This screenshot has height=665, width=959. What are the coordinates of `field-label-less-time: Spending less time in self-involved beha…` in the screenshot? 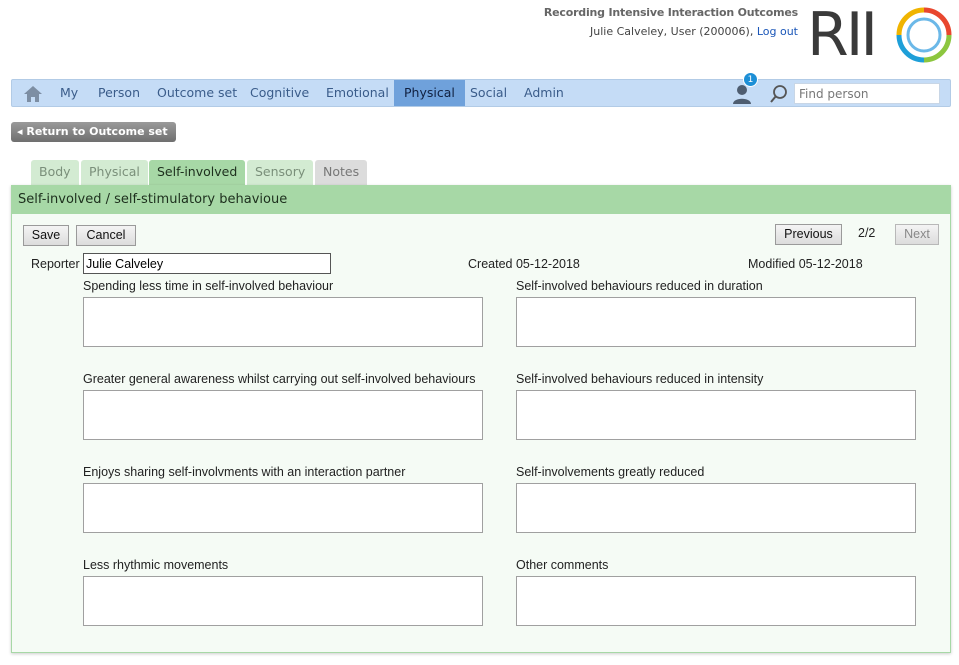 It's located at (208, 286).